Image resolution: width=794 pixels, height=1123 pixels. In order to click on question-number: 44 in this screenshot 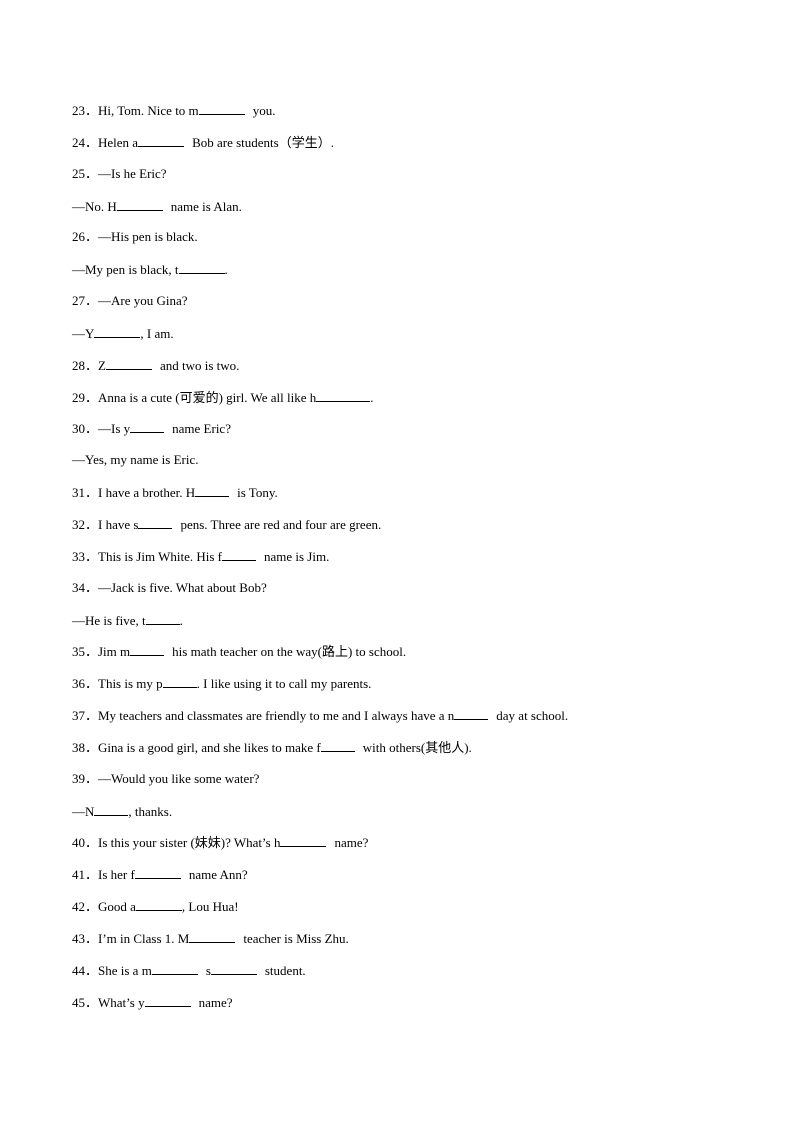, I will do `click(78, 970)`.